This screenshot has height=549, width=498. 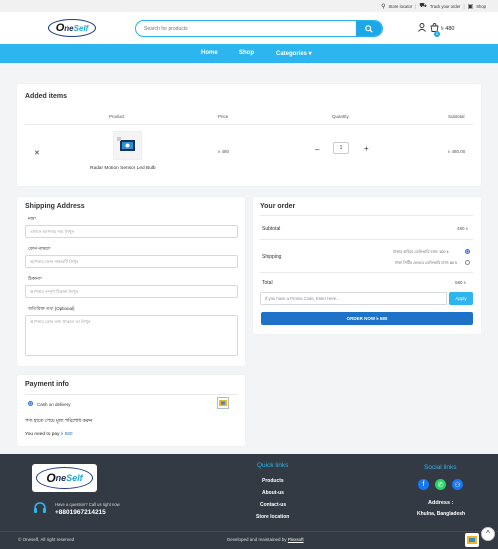 I want to click on nav-home: Home, so click(x=209, y=53).